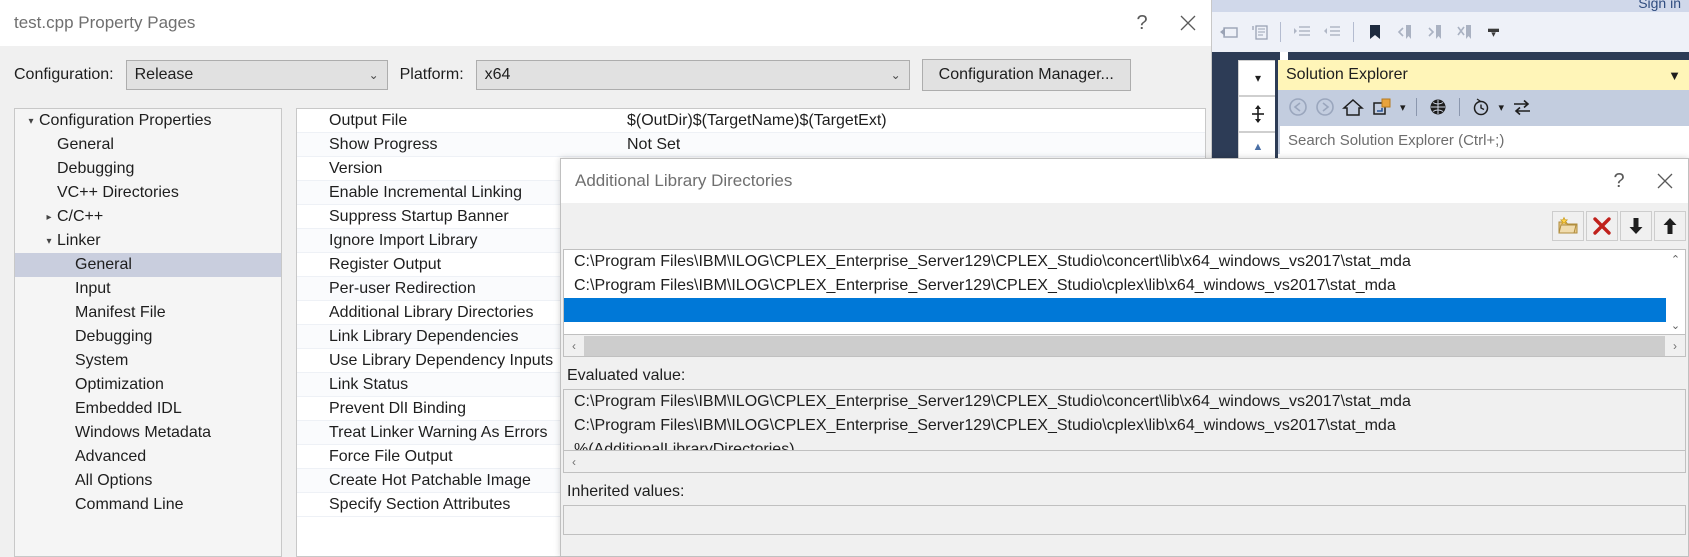 Image resolution: width=1689 pixels, height=557 pixels. What do you see at coordinates (757, 121) in the screenshot?
I see `property-value: $(OutDir)$(TargetName)$(TargetExt)` at bounding box center [757, 121].